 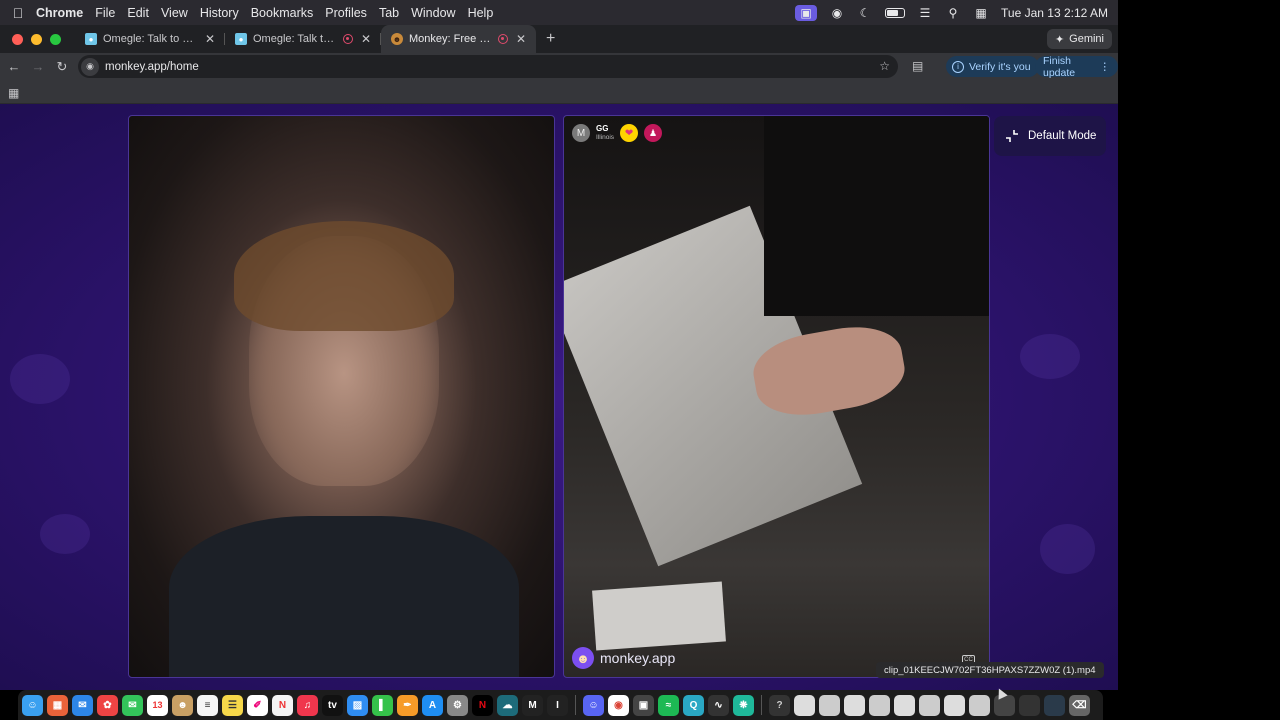 I want to click on news-icon: N, so click(x=282, y=705).